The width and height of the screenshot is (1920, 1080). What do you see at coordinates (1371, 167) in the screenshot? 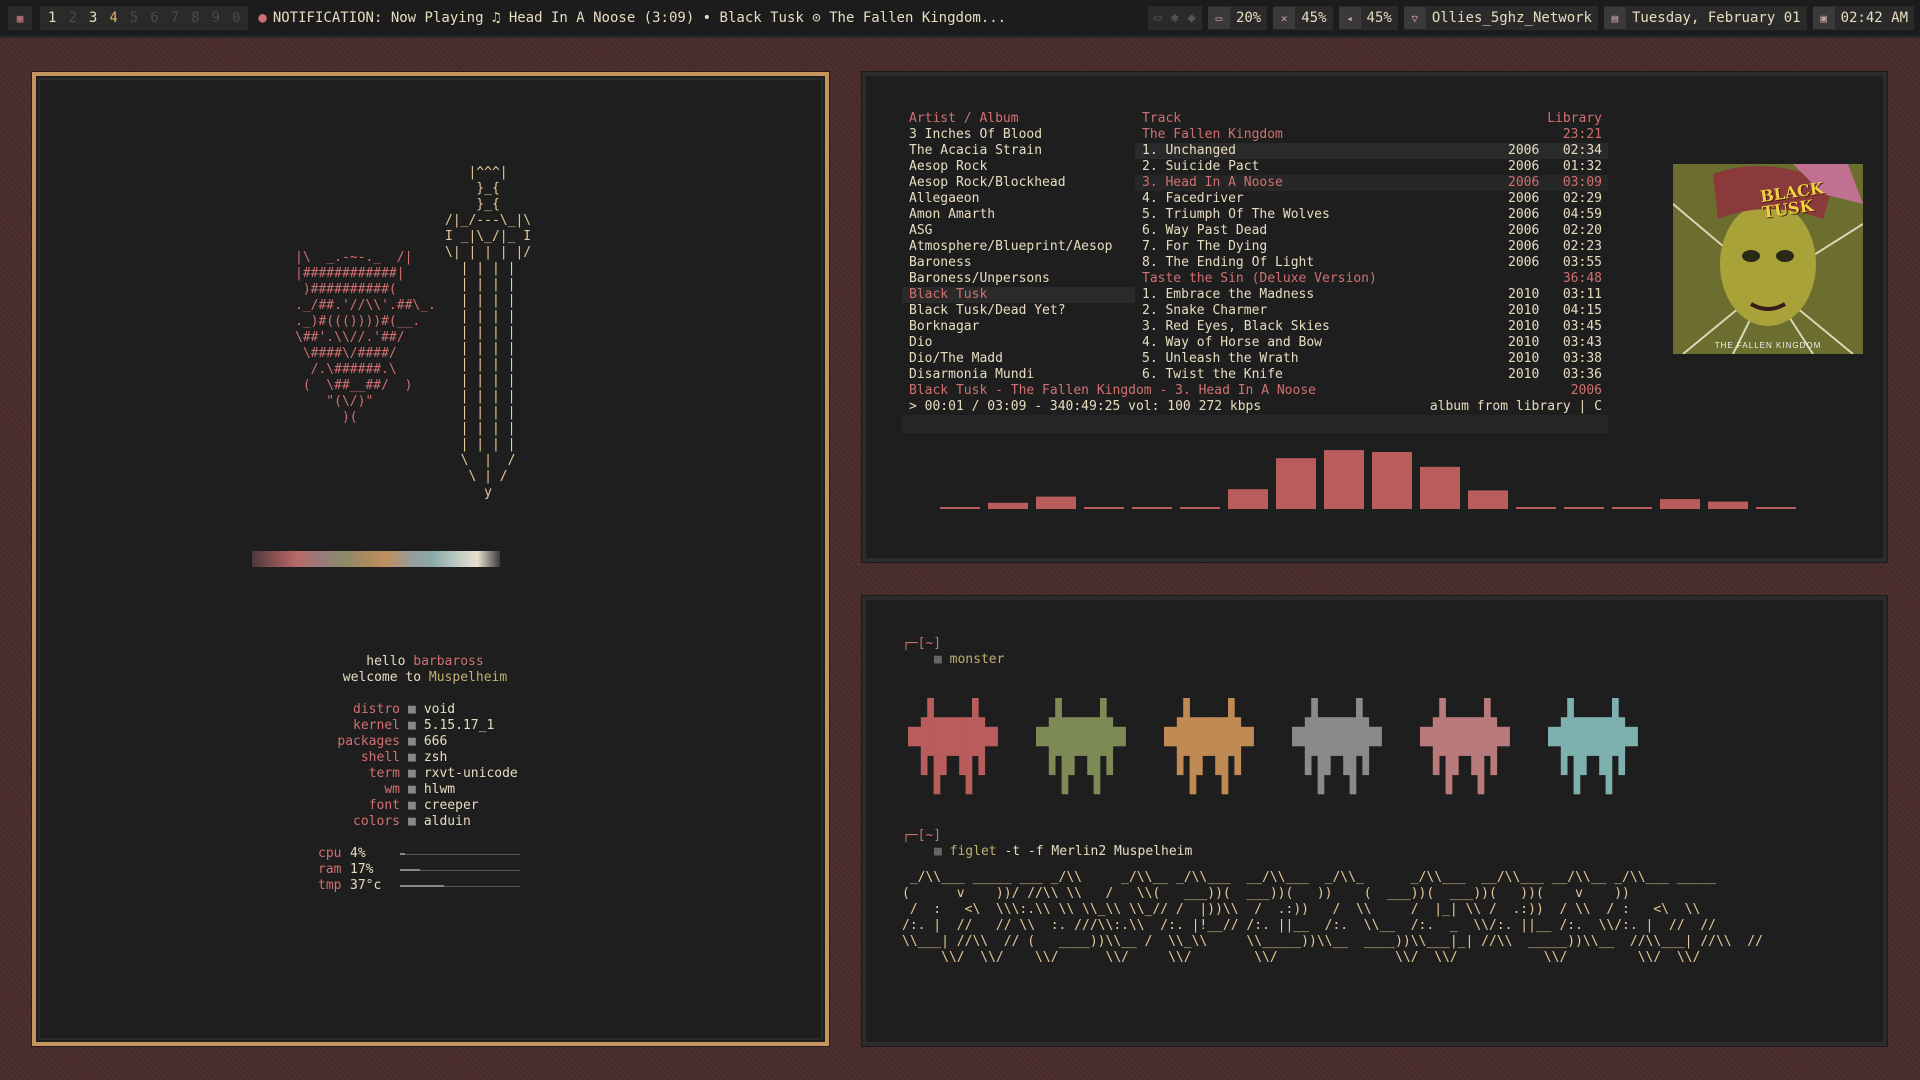
I see `track-row: 2. Suicide Pact 2006 01:32` at bounding box center [1371, 167].